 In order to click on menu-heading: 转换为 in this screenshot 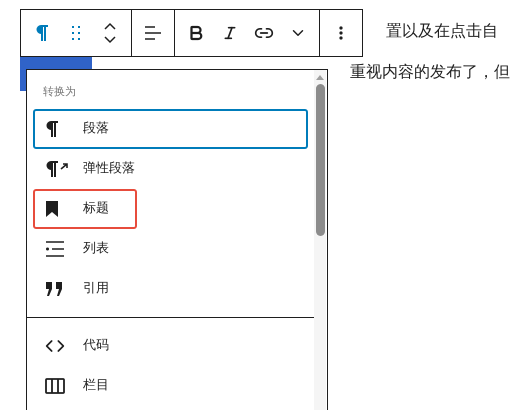, I will do `click(59, 92)`.